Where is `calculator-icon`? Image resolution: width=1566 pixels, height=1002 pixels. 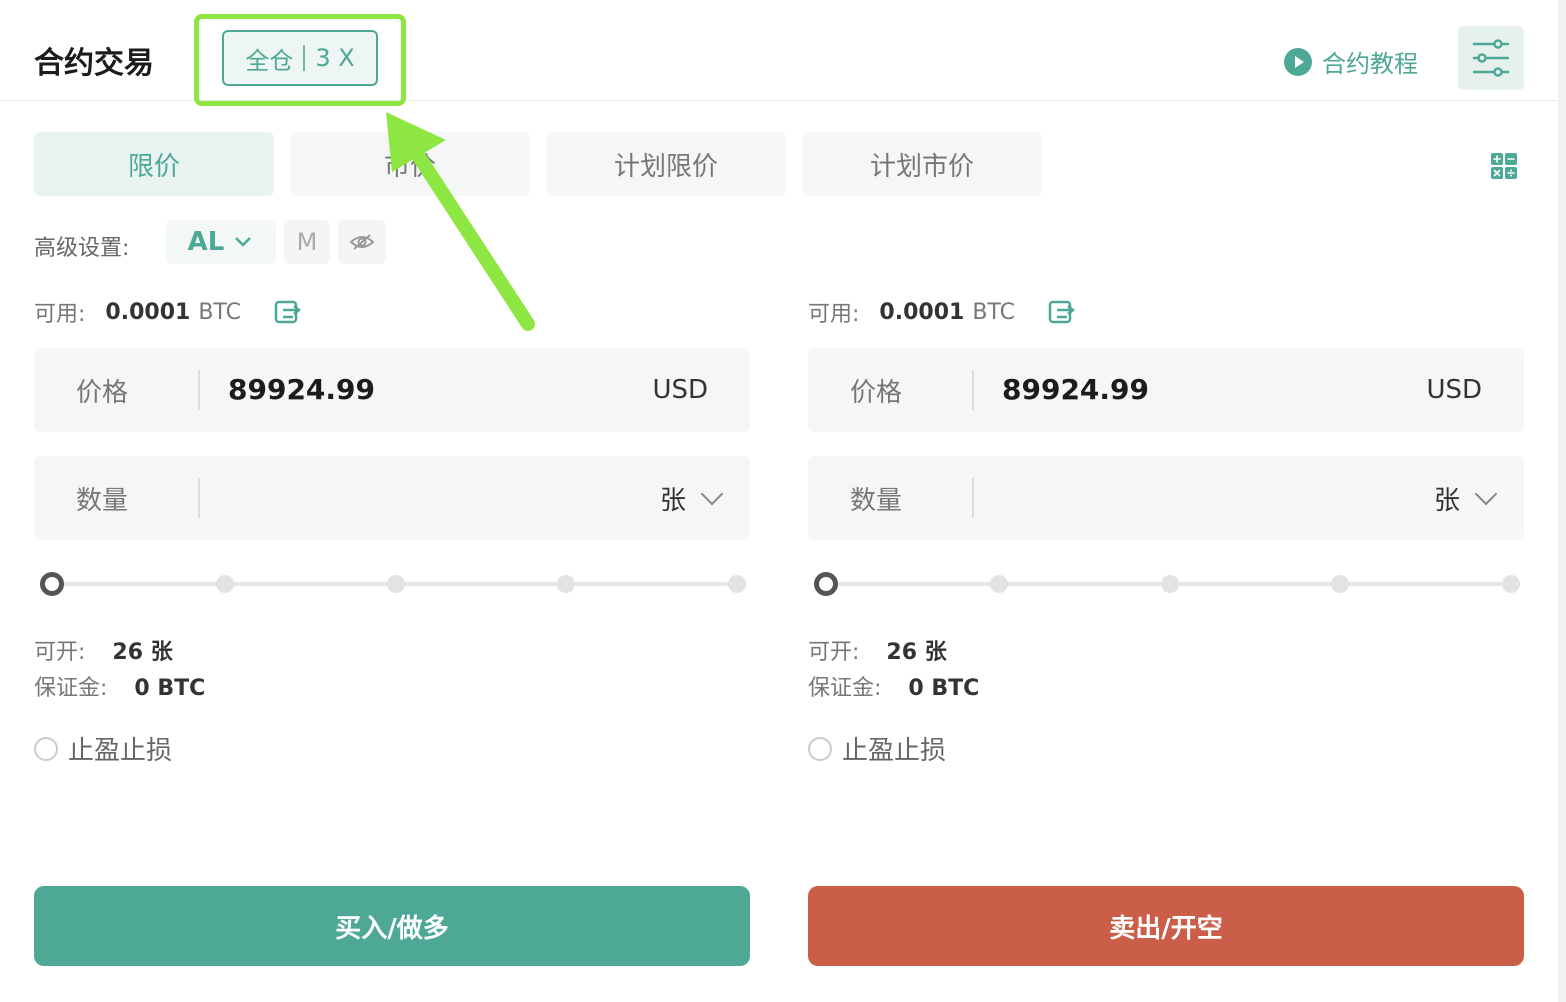 calculator-icon is located at coordinates (1504, 166).